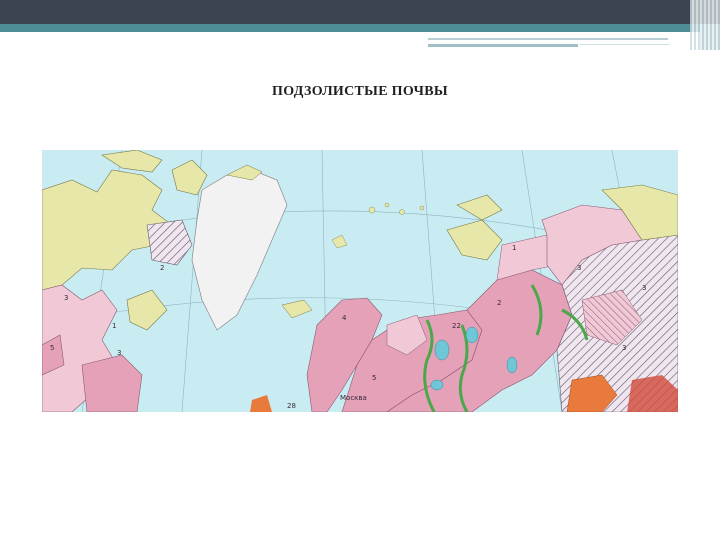 The image size is (720, 540). Describe the element at coordinates (378, 225) in the screenshot. I see `arctic-islands` at that location.